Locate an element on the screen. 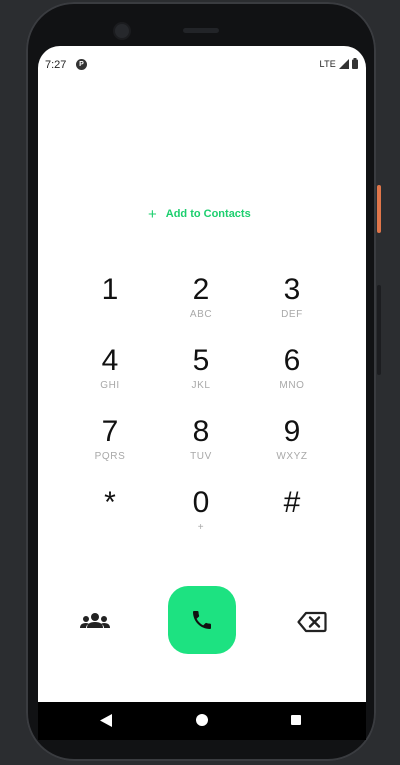 This screenshot has height=765, width=400. add-to-contacts-button: + Add to Contacts is located at coordinates (199, 214).